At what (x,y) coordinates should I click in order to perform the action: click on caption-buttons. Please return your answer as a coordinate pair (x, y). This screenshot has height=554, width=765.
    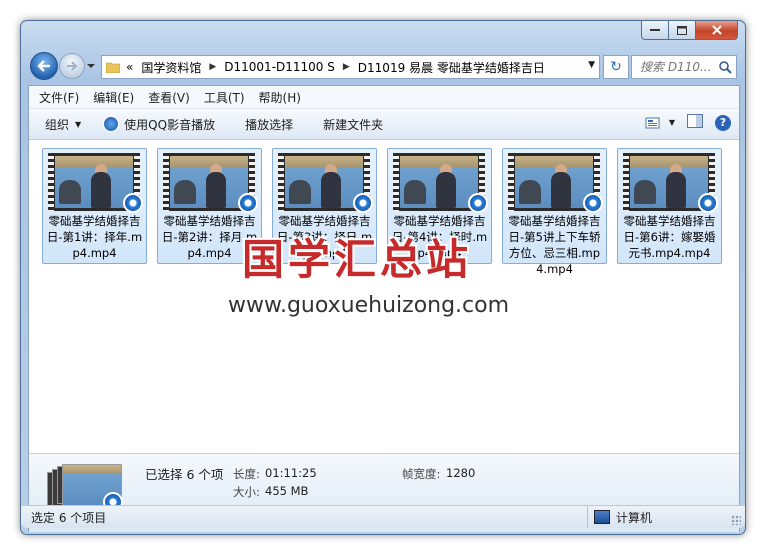
    Looking at the image, I should click on (689, 30).